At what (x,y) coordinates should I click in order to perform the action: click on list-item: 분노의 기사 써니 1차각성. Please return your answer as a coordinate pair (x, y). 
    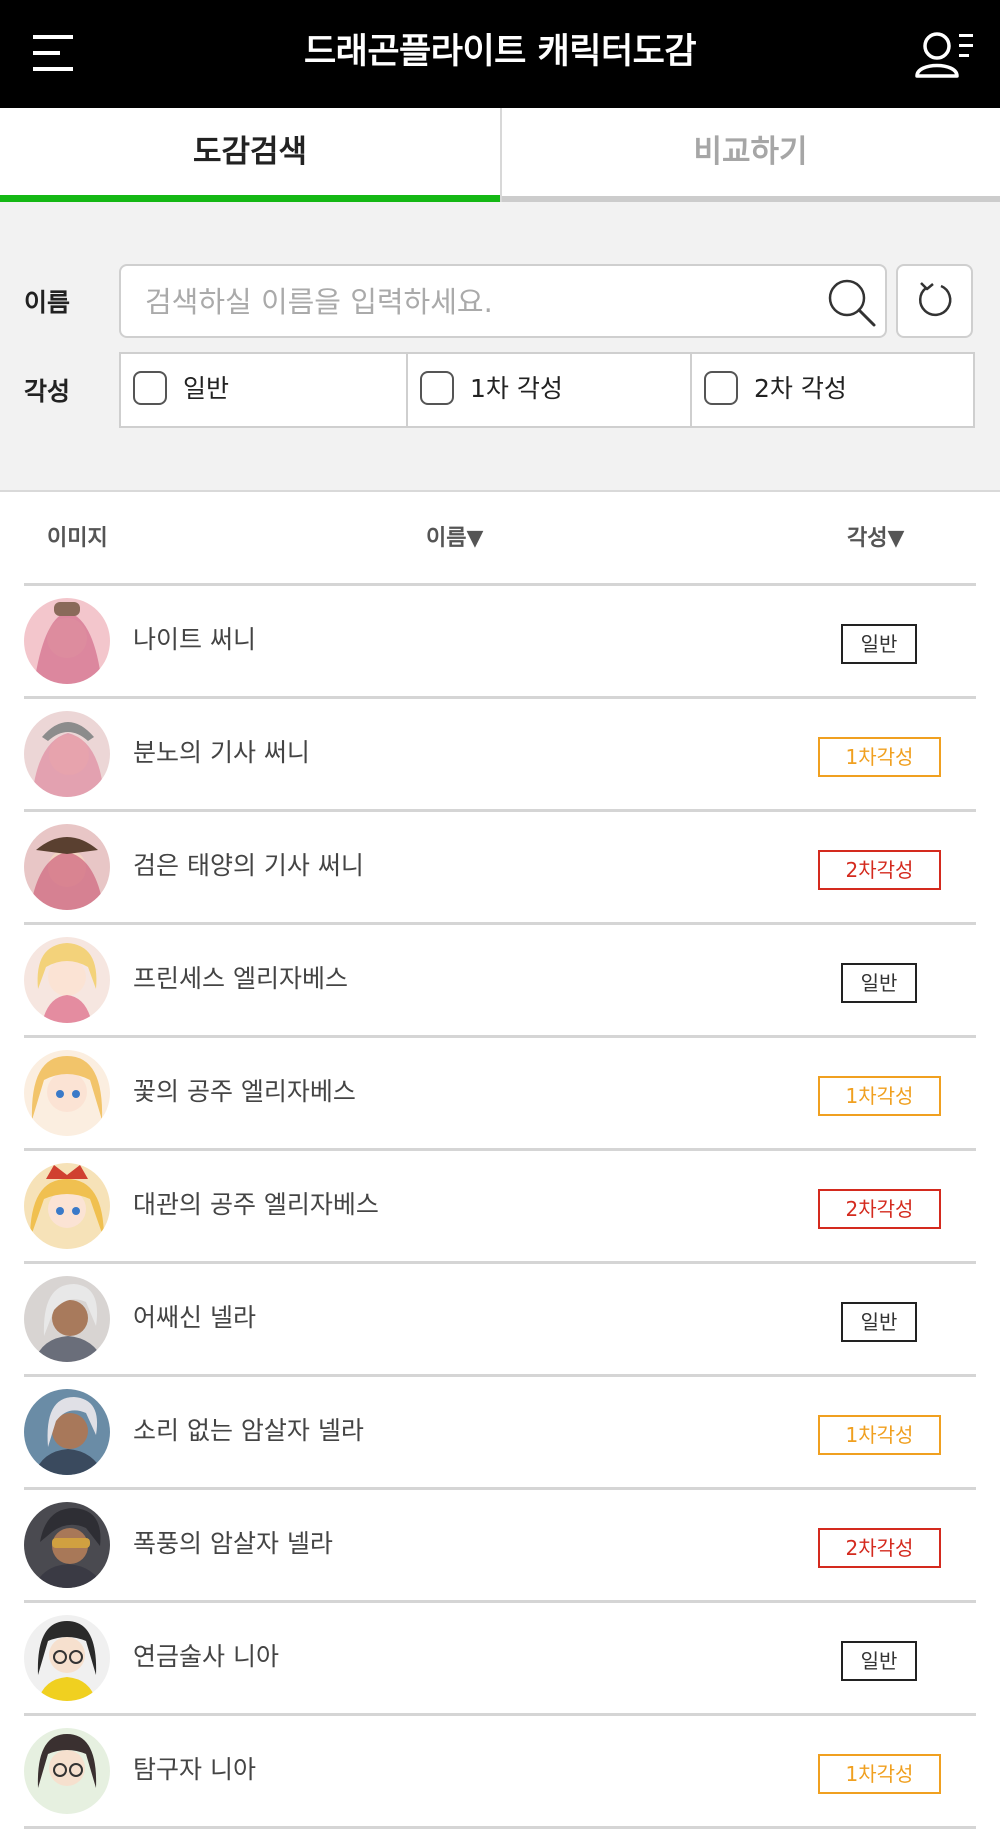
    Looking at the image, I should click on (500, 755).